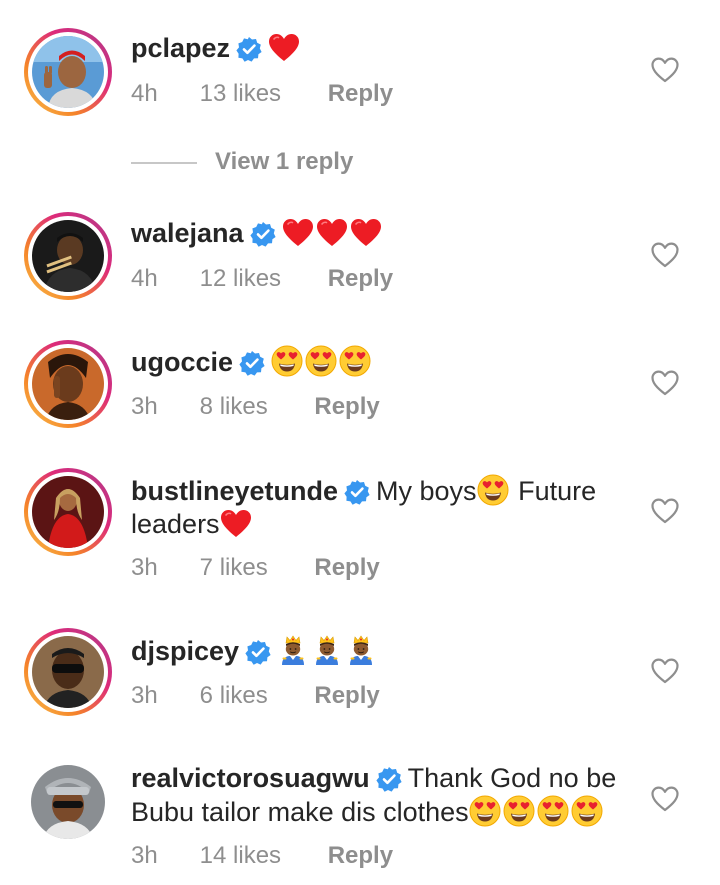  I want to click on comment-text: pclapez, so click(386, 48).